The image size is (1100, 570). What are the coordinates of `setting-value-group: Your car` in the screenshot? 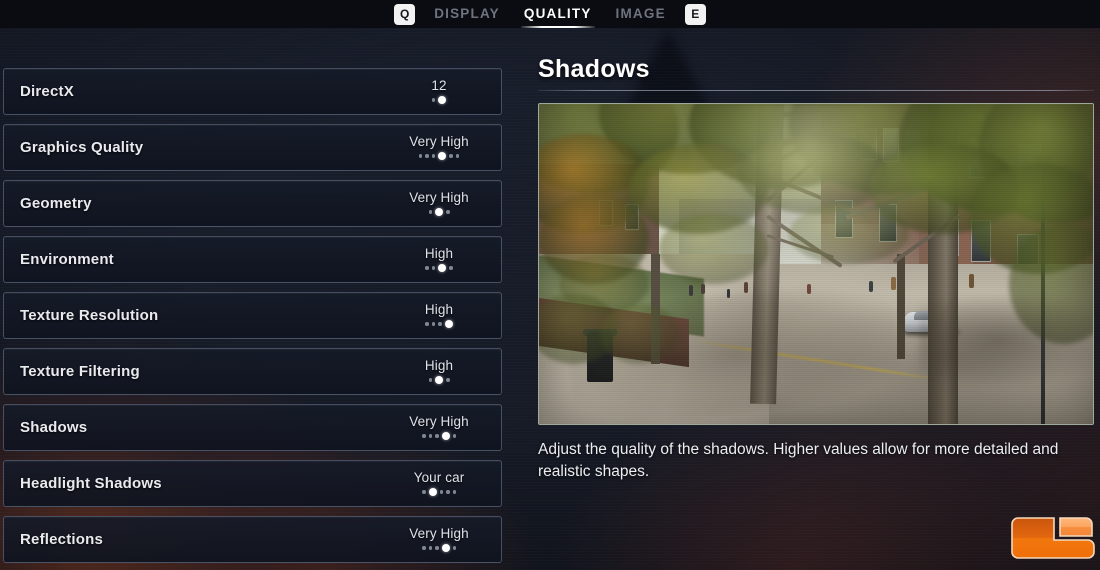 It's located at (439, 484).